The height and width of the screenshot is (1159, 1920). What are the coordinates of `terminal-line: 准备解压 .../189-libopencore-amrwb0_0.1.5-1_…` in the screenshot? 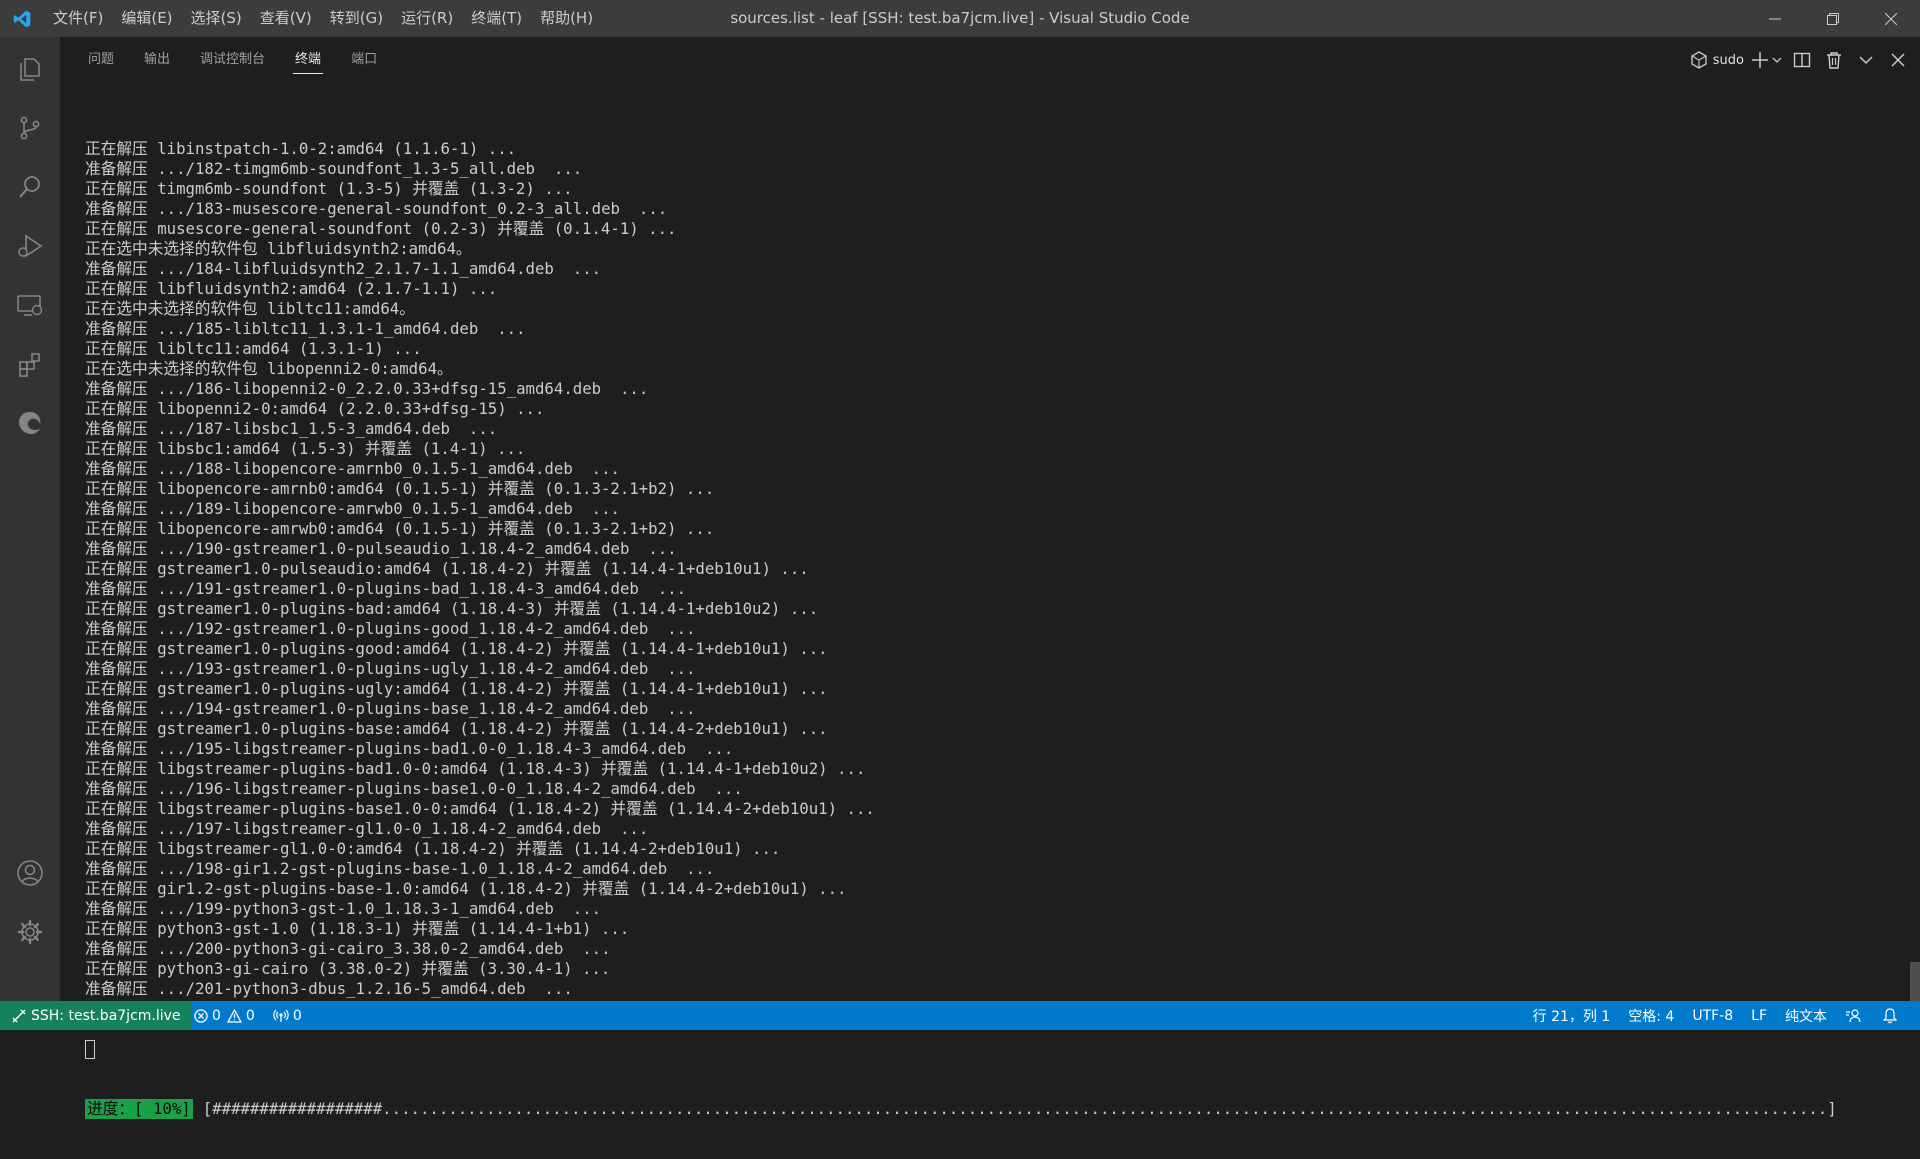 It's located at (352, 508).